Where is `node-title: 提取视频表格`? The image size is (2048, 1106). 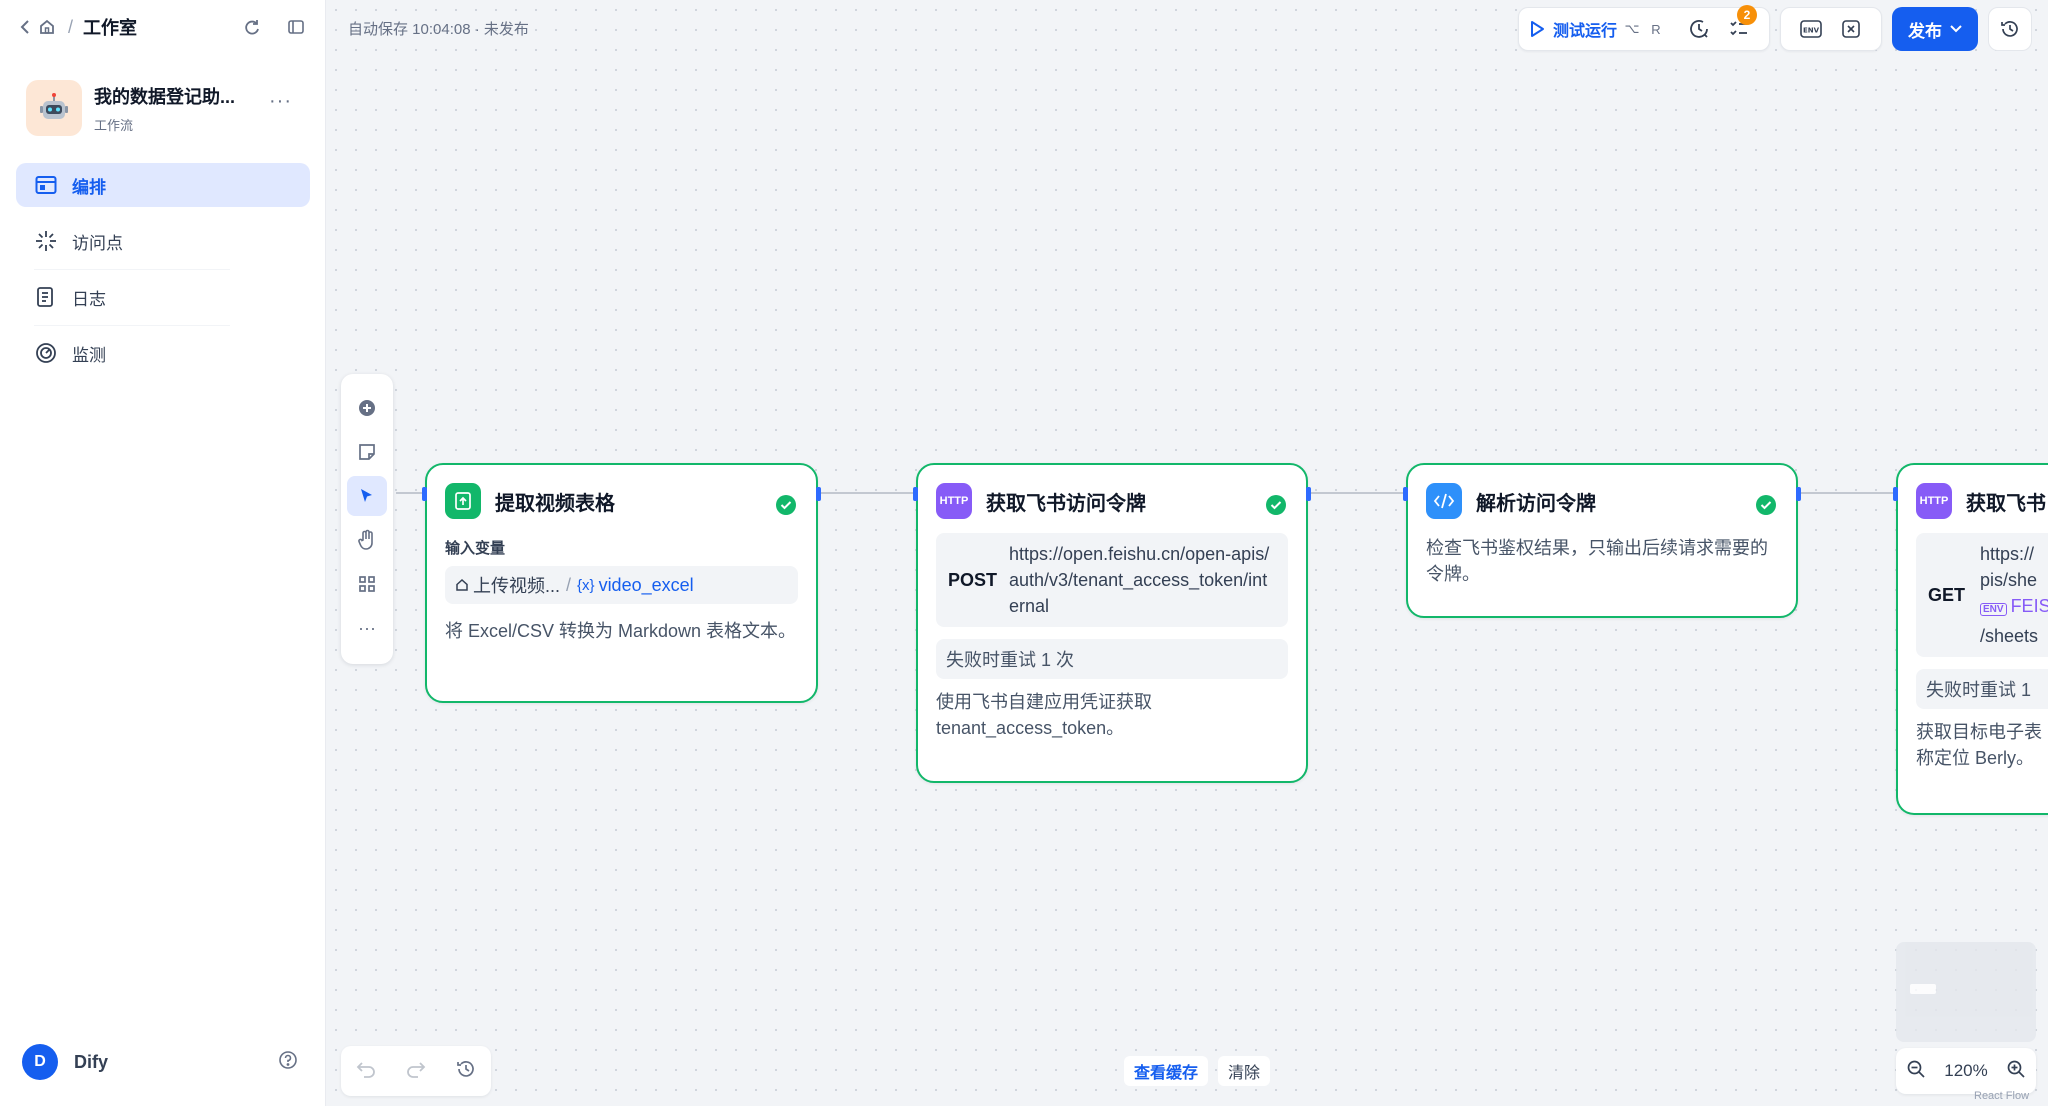 node-title: 提取视频表格 is located at coordinates (555, 503).